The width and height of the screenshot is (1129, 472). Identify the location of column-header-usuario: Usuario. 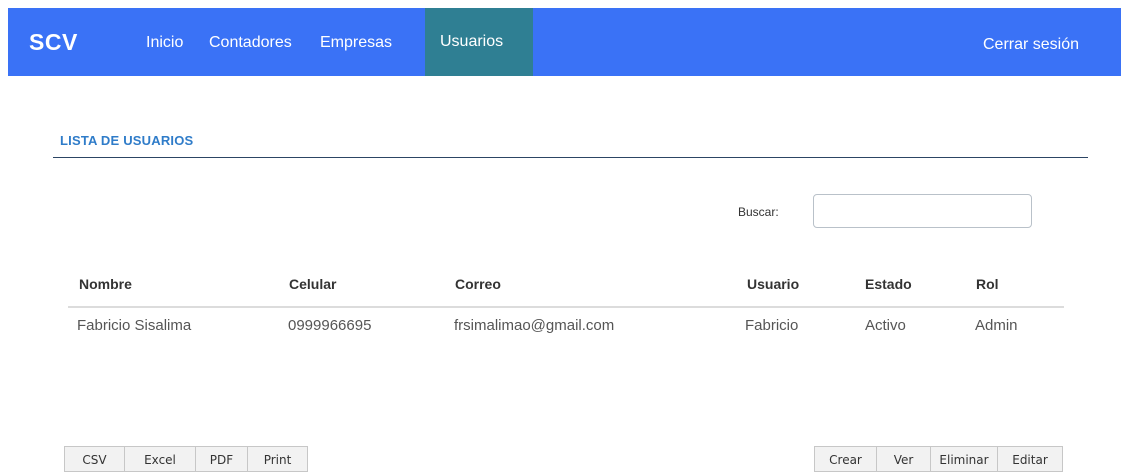
(773, 284).